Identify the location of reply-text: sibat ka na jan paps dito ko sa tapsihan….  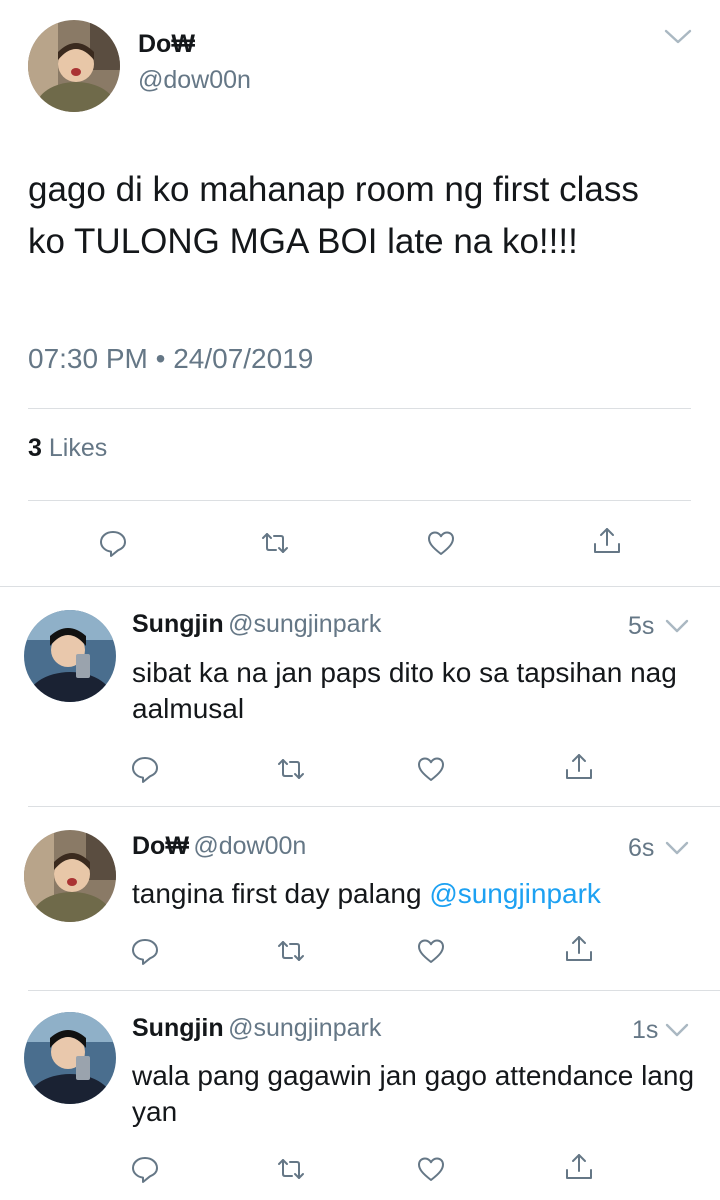
(404, 690).